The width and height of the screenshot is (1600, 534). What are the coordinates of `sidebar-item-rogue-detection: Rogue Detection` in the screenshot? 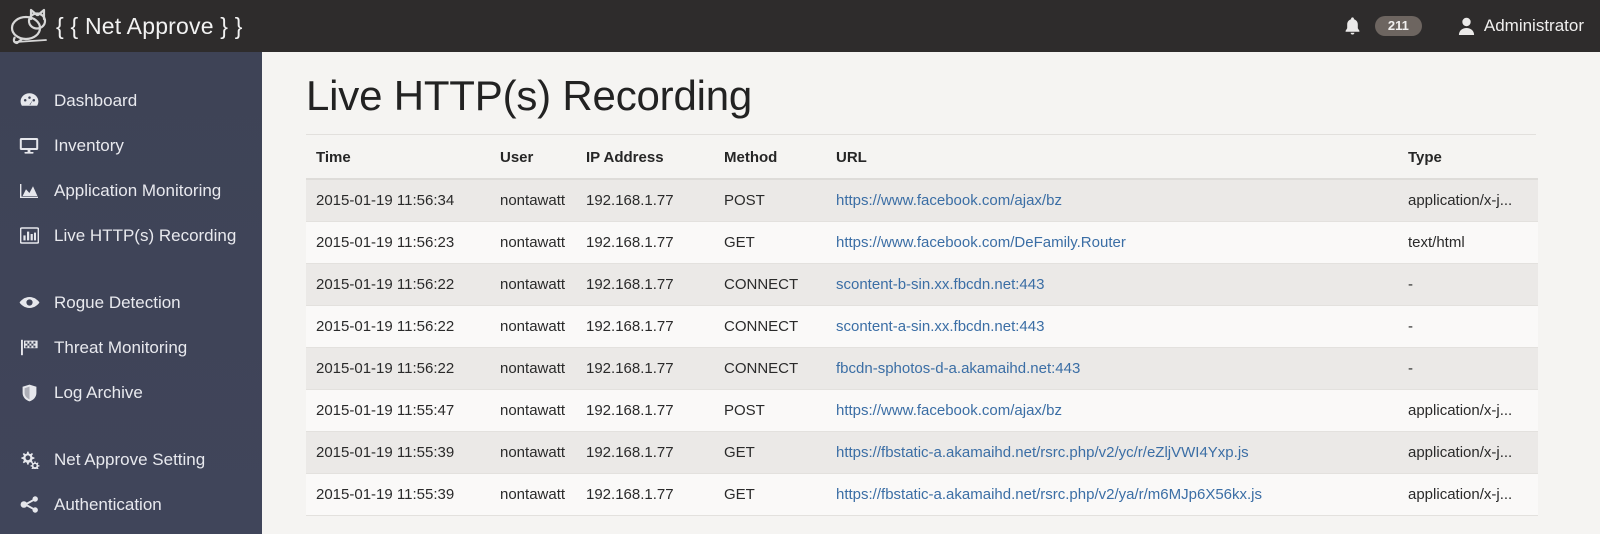 It's located at (131, 302).